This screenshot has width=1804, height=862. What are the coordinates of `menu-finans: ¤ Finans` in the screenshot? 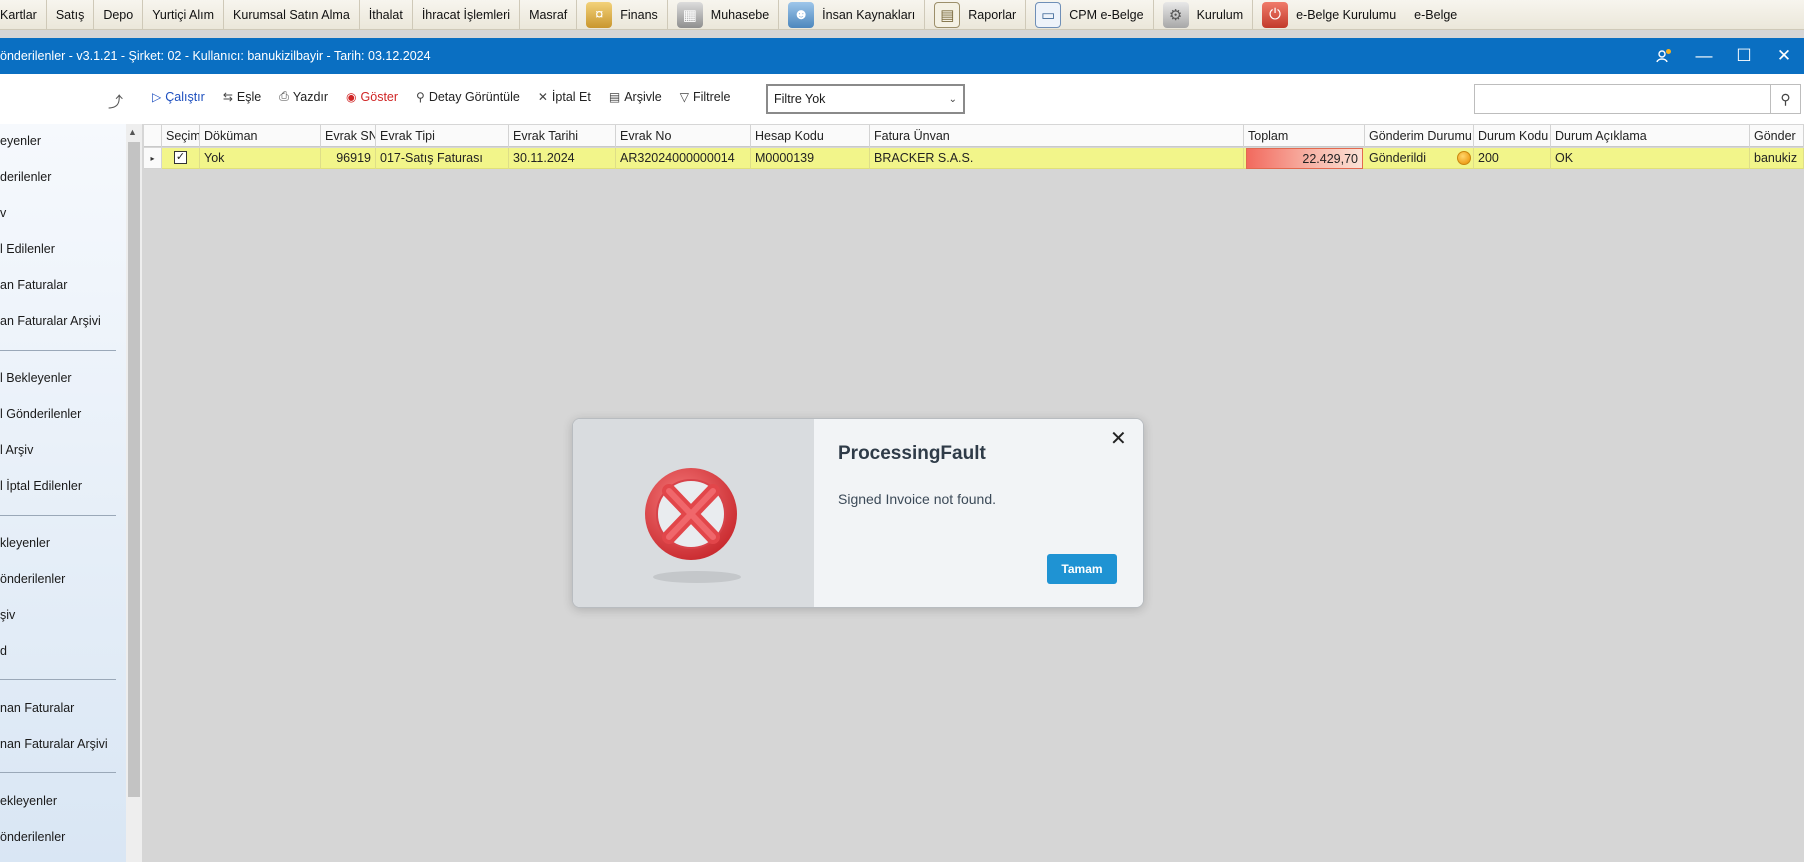 It's located at (622, 14).